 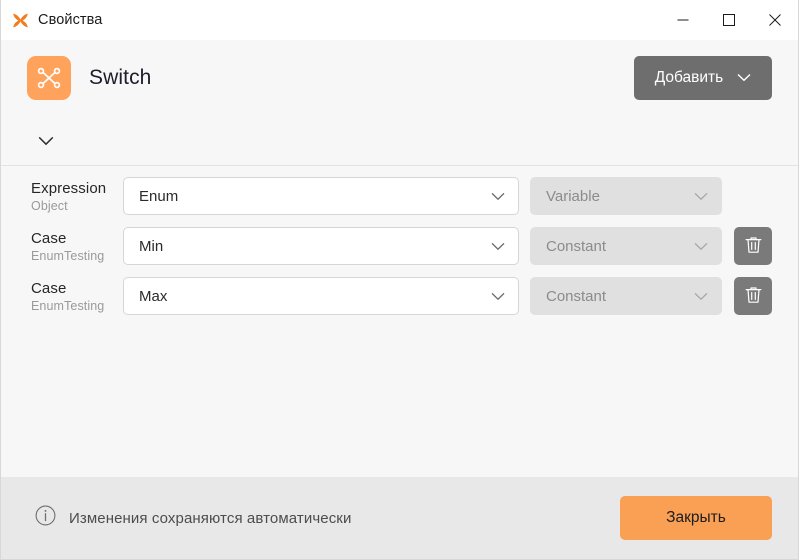 What do you see at coordinates (683, 20) in the screenshot?
I see `minimize-button` at bounding box center [683, 20].